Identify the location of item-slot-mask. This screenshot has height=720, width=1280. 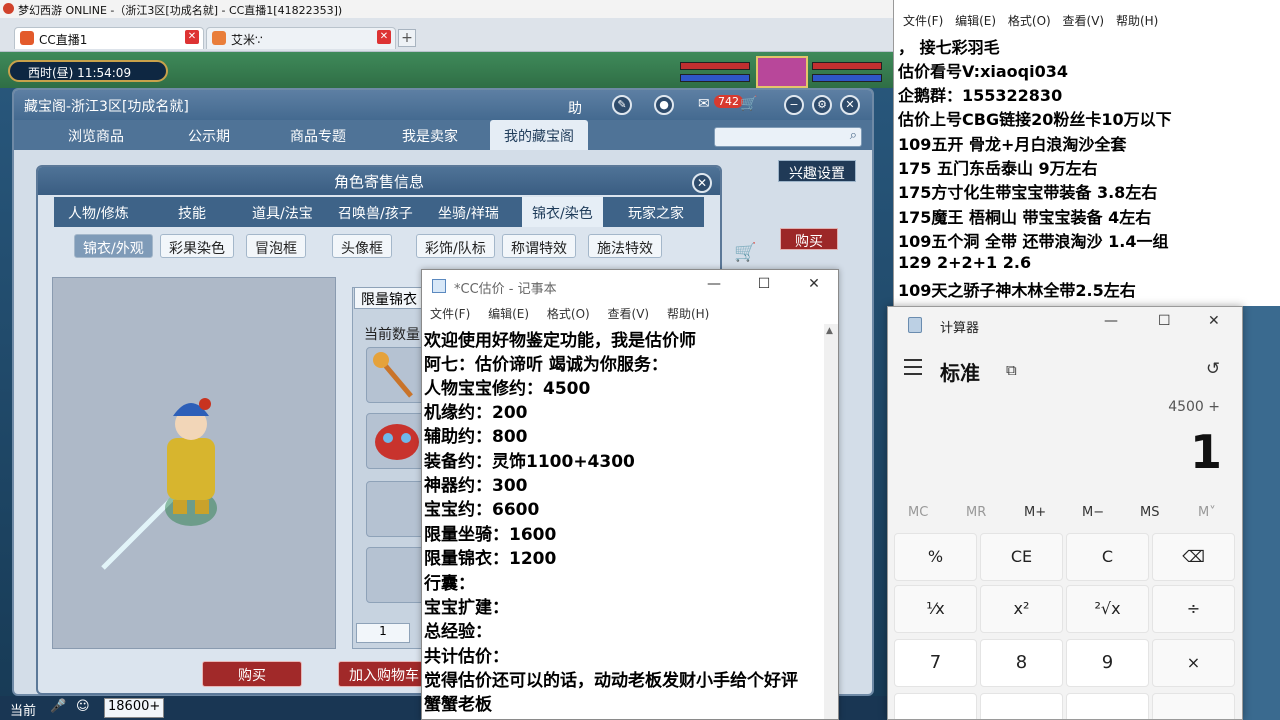
(396, 441).